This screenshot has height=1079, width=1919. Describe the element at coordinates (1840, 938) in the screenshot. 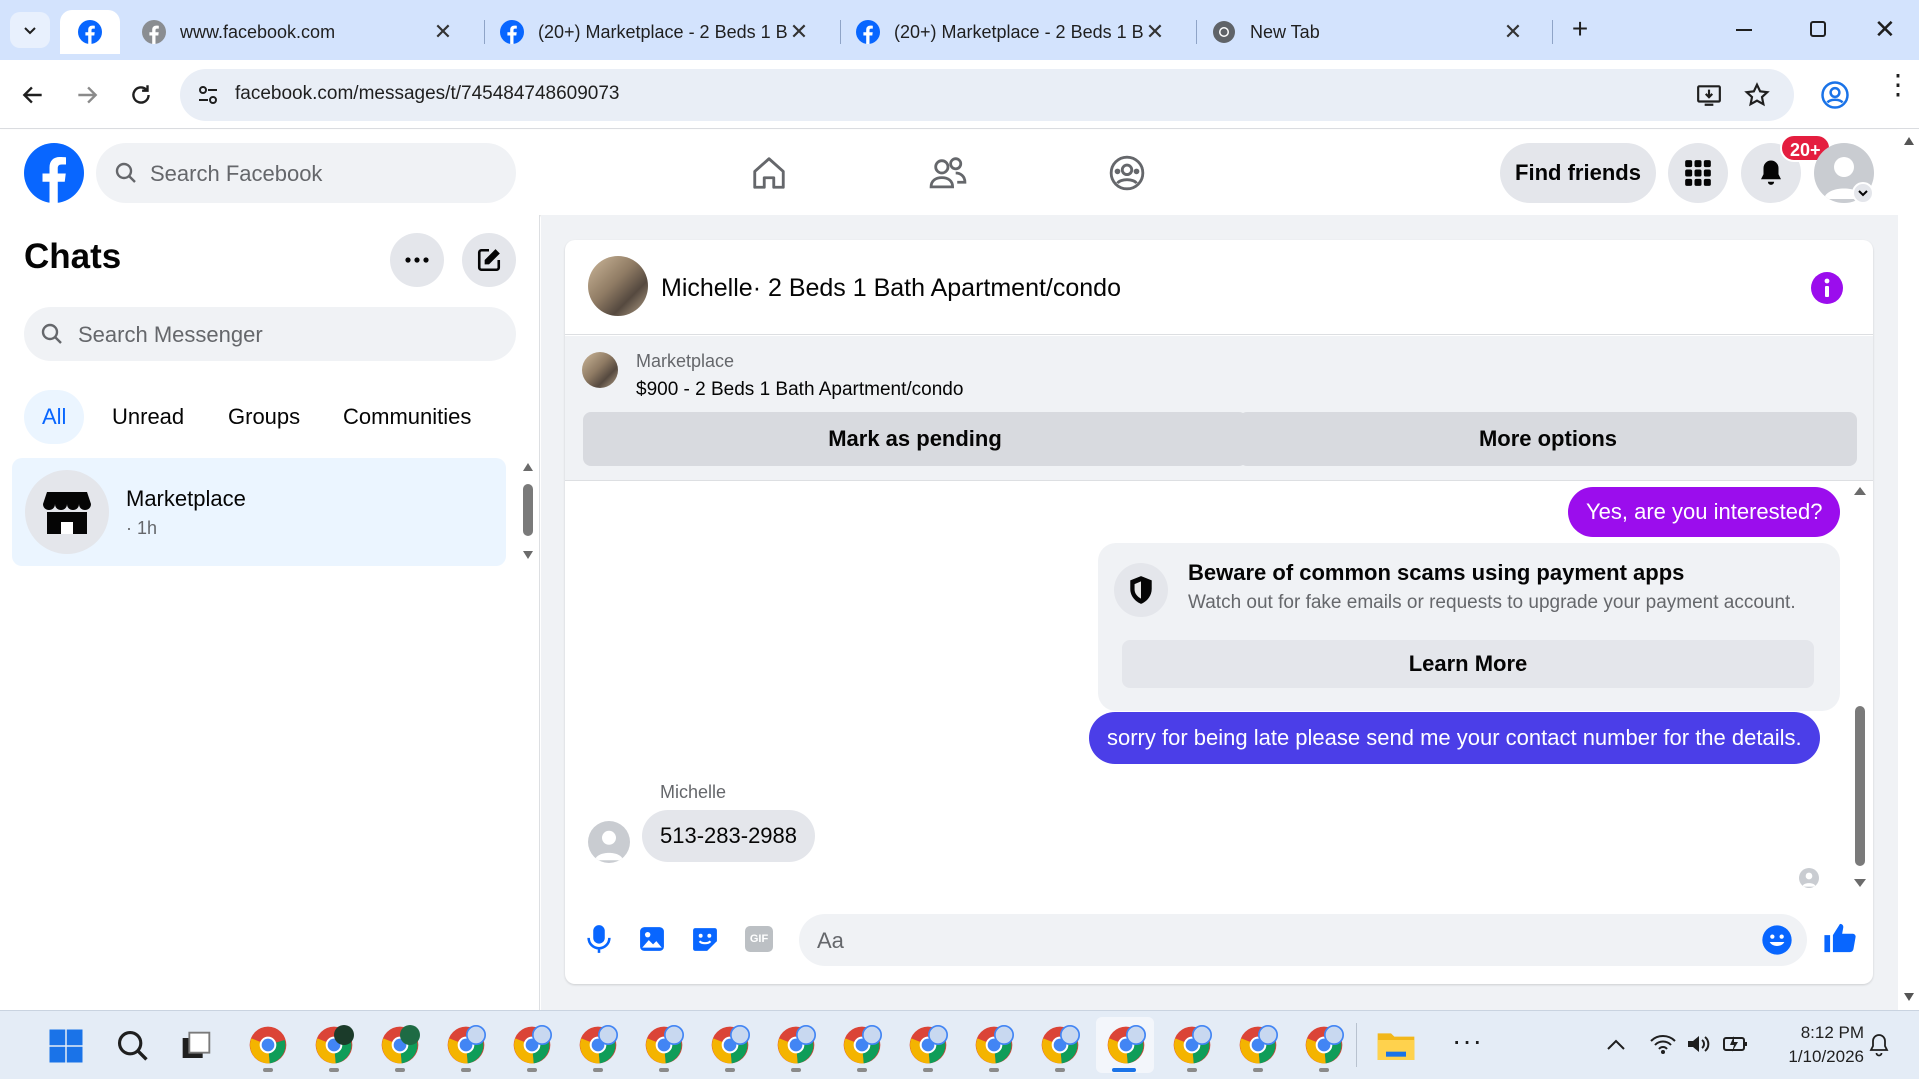

I see `thumbs-up-icon` at that location.